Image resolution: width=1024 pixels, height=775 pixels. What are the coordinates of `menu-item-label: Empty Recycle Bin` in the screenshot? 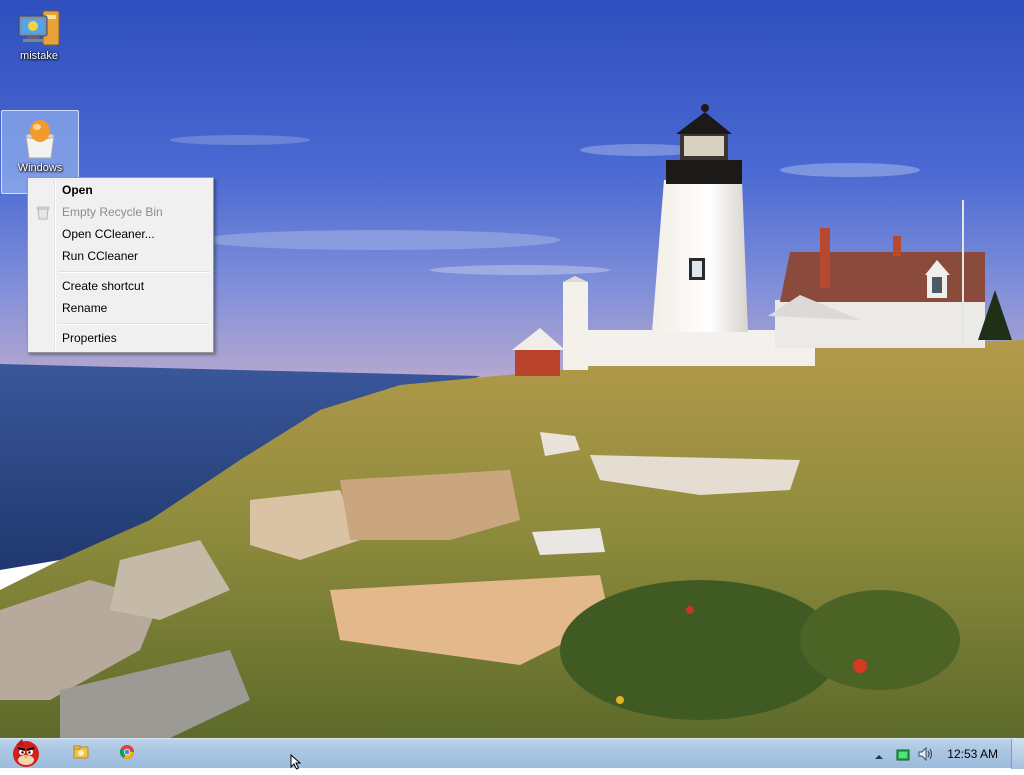 It's located at (112, 212).